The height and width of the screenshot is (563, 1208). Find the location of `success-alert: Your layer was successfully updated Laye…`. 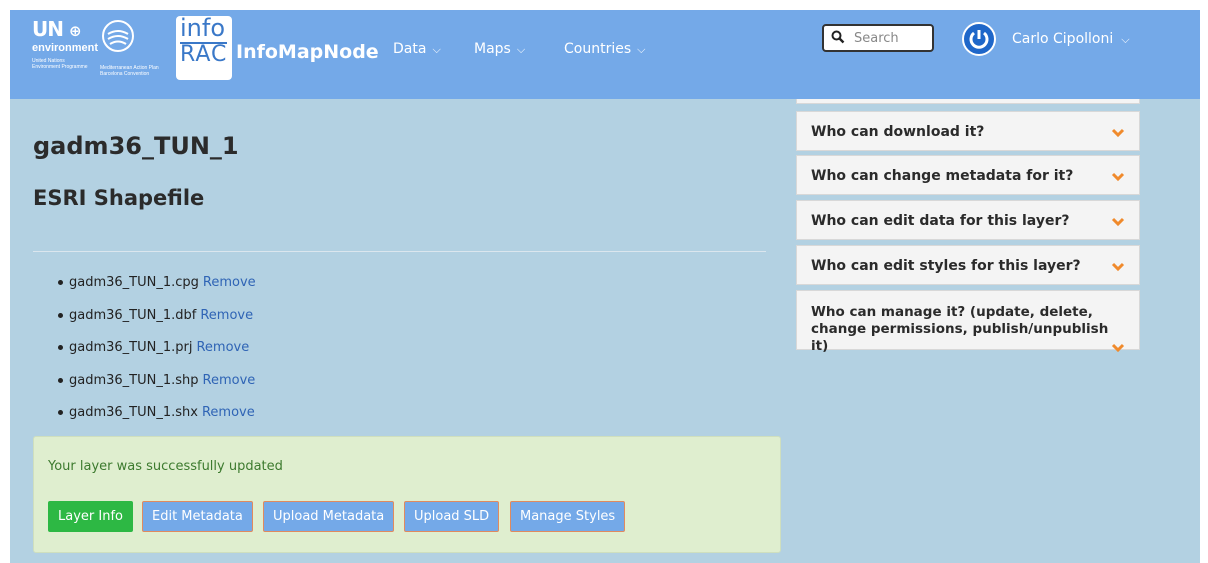

success-alert: Your layer was successfully updated Laye… is located at coordinates (407, 494).